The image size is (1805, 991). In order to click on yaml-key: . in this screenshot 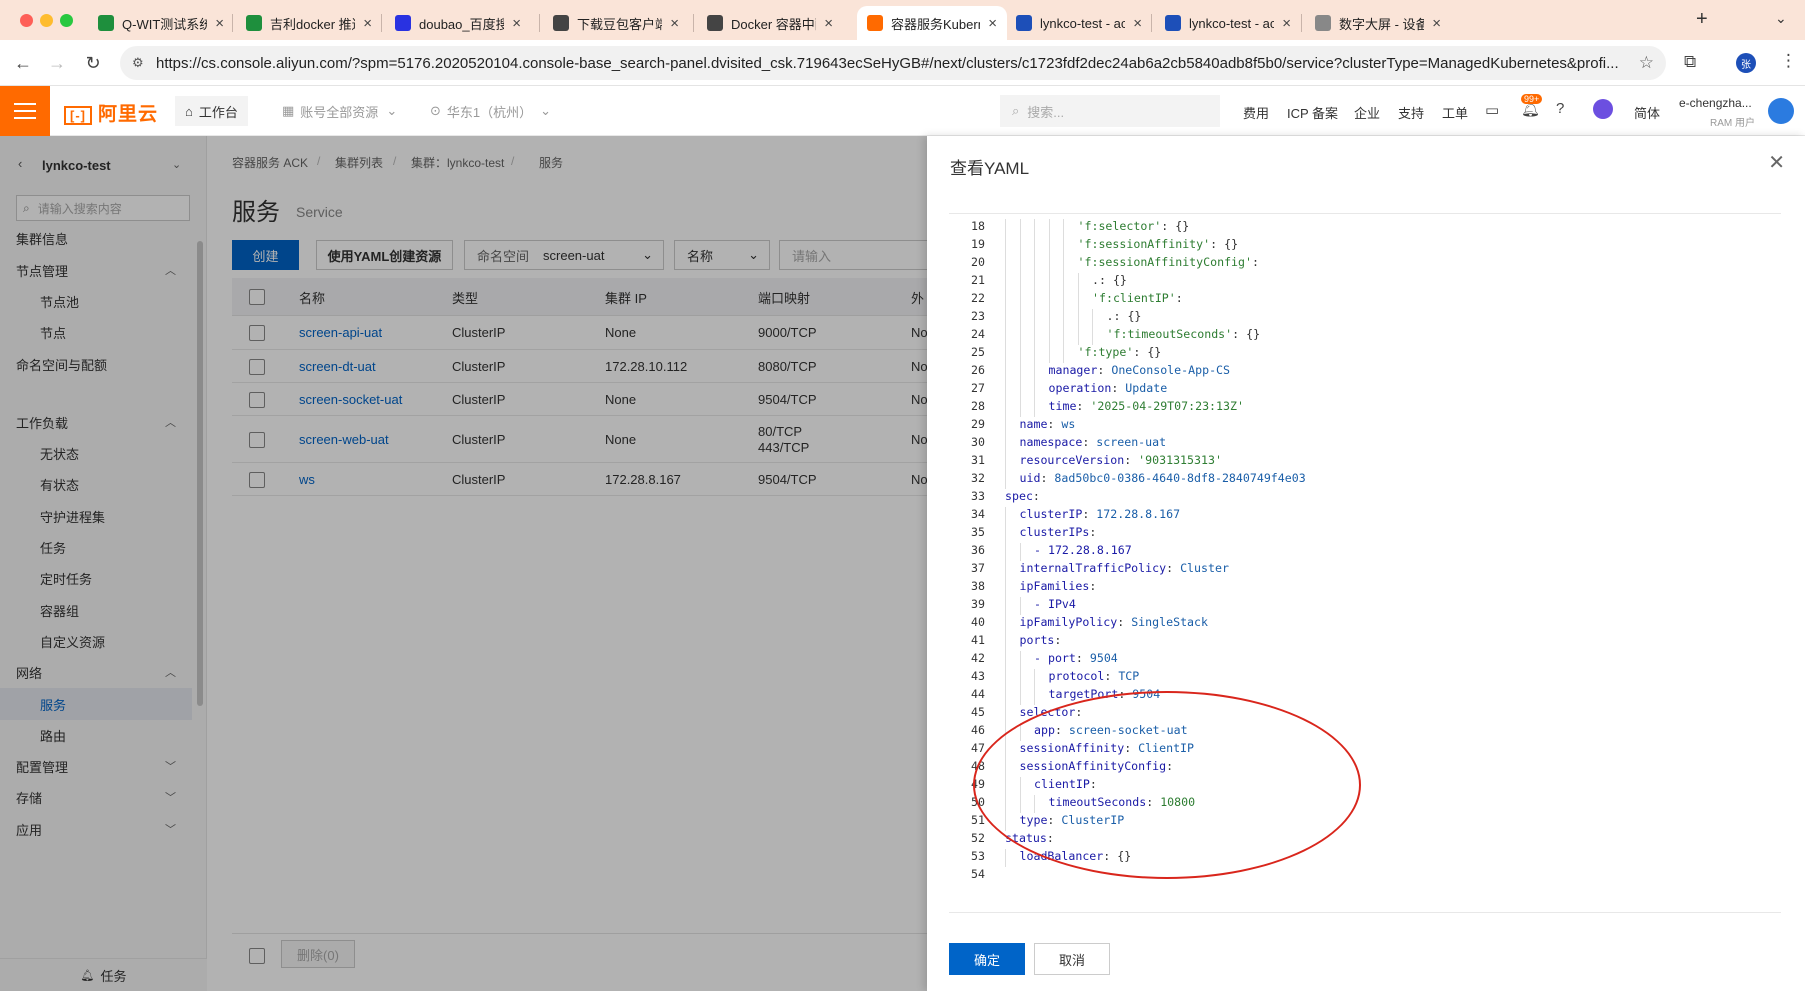, I will do `click(1095, 280)`.